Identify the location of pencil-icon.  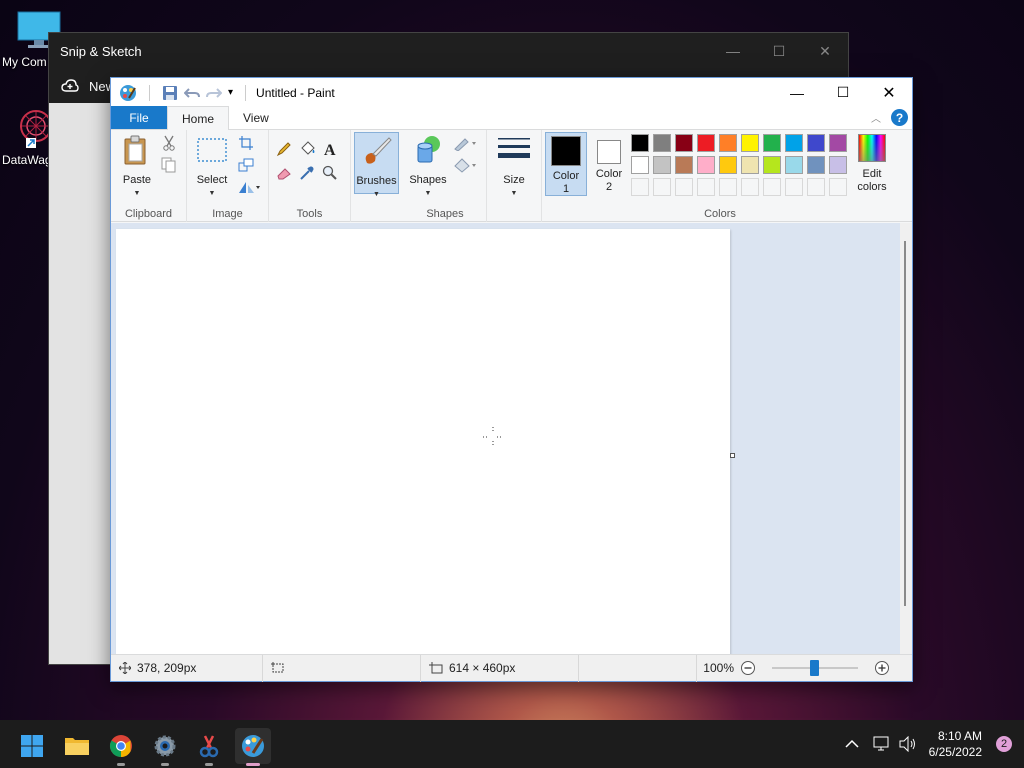
(284, 149).